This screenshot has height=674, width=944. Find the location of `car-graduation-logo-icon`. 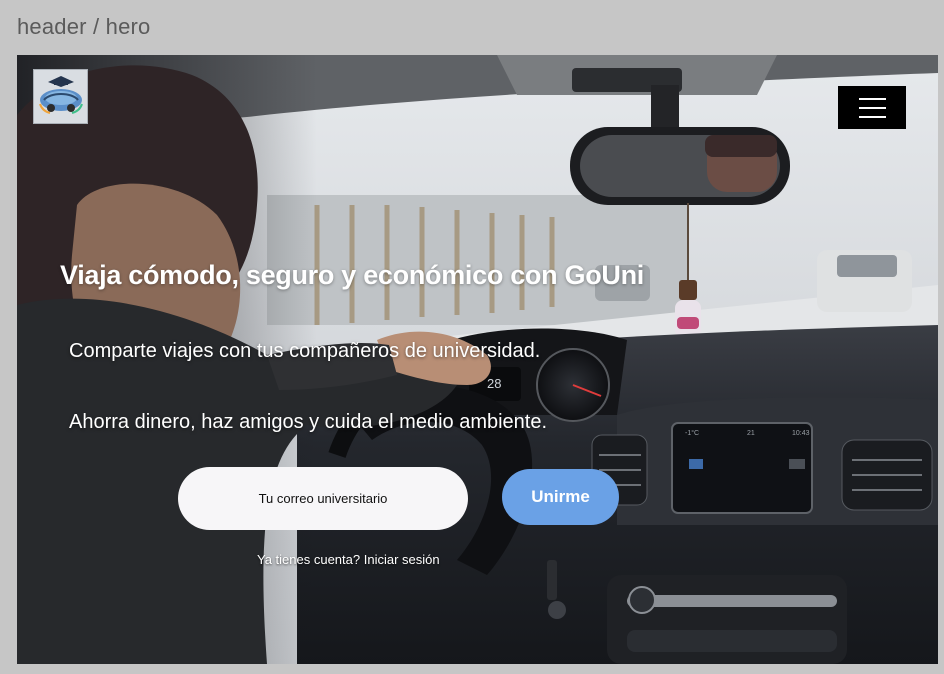

car-graduation-logo-icon is located at coordinates (61, 95).